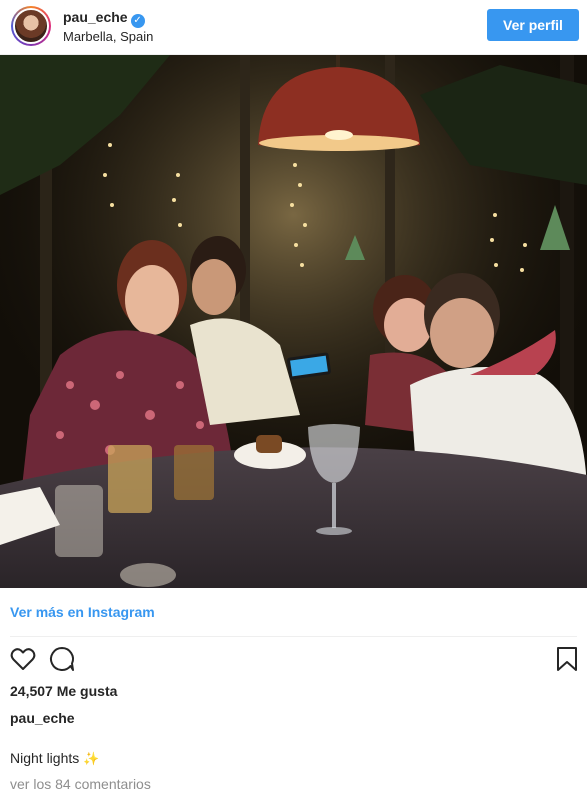  I want to click on like-heart-icon, so click(23, 659).